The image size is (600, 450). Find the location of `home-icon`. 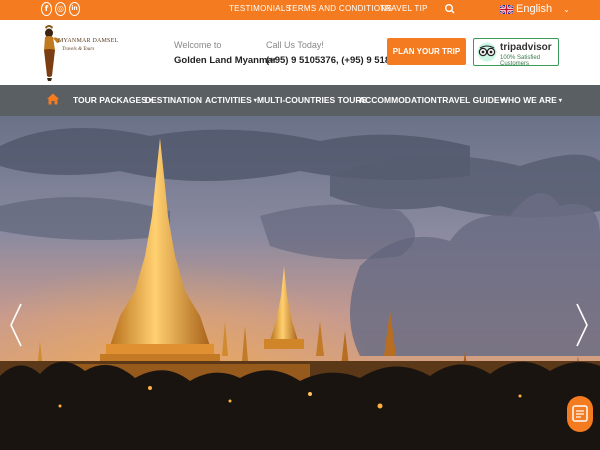

home-icon is located at coordinates (53, 99).